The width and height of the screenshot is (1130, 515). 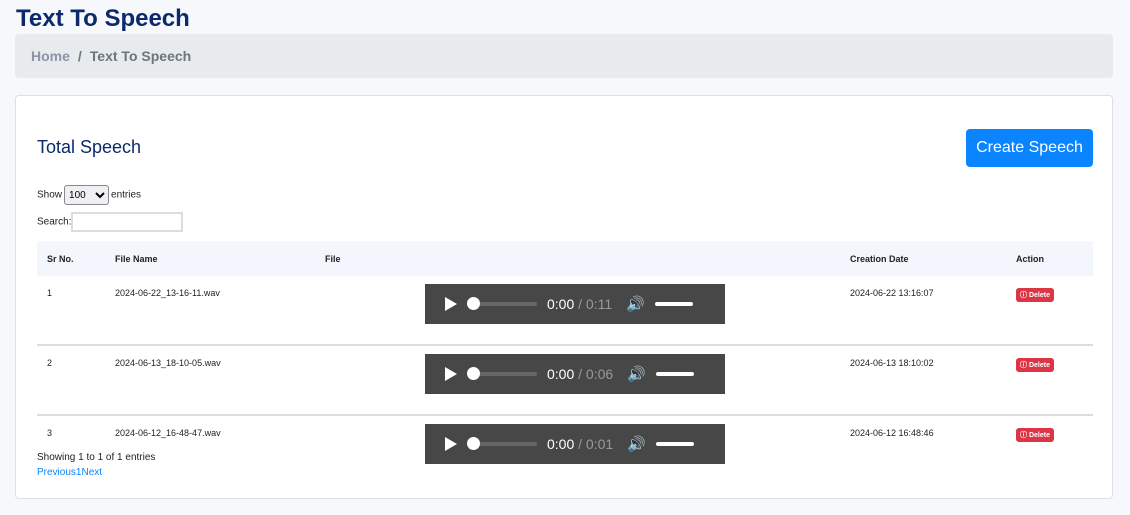 I want to click on breadcrumb-current: Text To Speech, so click(x=140, y=56).